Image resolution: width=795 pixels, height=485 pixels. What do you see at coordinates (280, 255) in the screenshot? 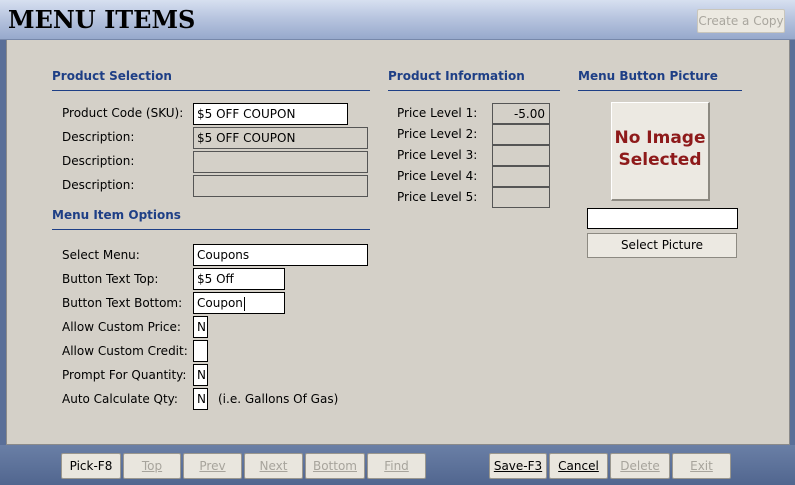
I see `select-menu-input: Coupons` at bounding box center [280, 255].